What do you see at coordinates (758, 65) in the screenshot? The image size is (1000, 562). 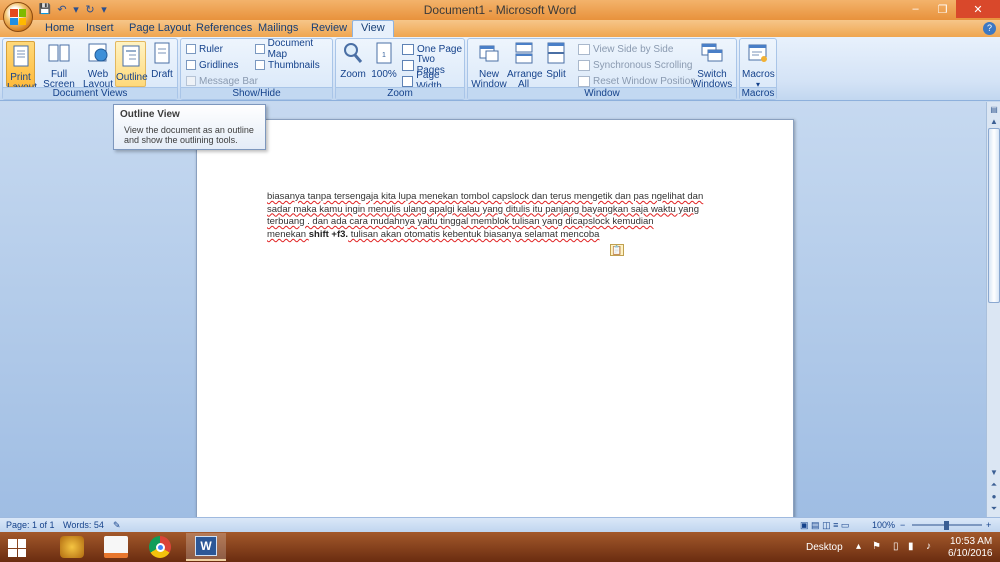 I see `macros-button: Macros ▾` at bounding box center [758, 65].